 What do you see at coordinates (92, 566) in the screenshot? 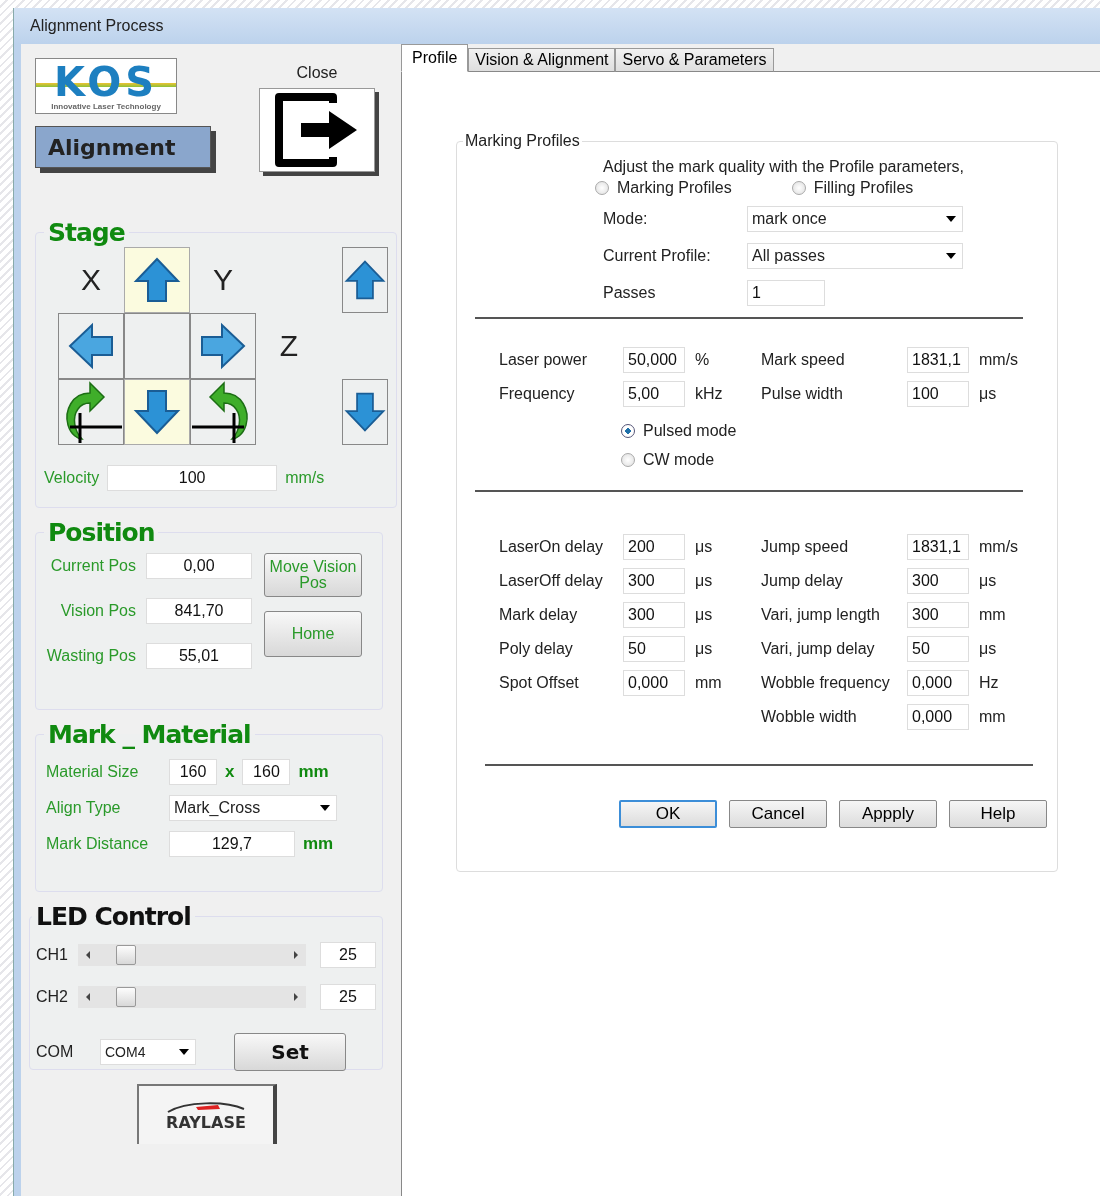
I see `field-label: Current Pos` at bounding box center [92, 566].